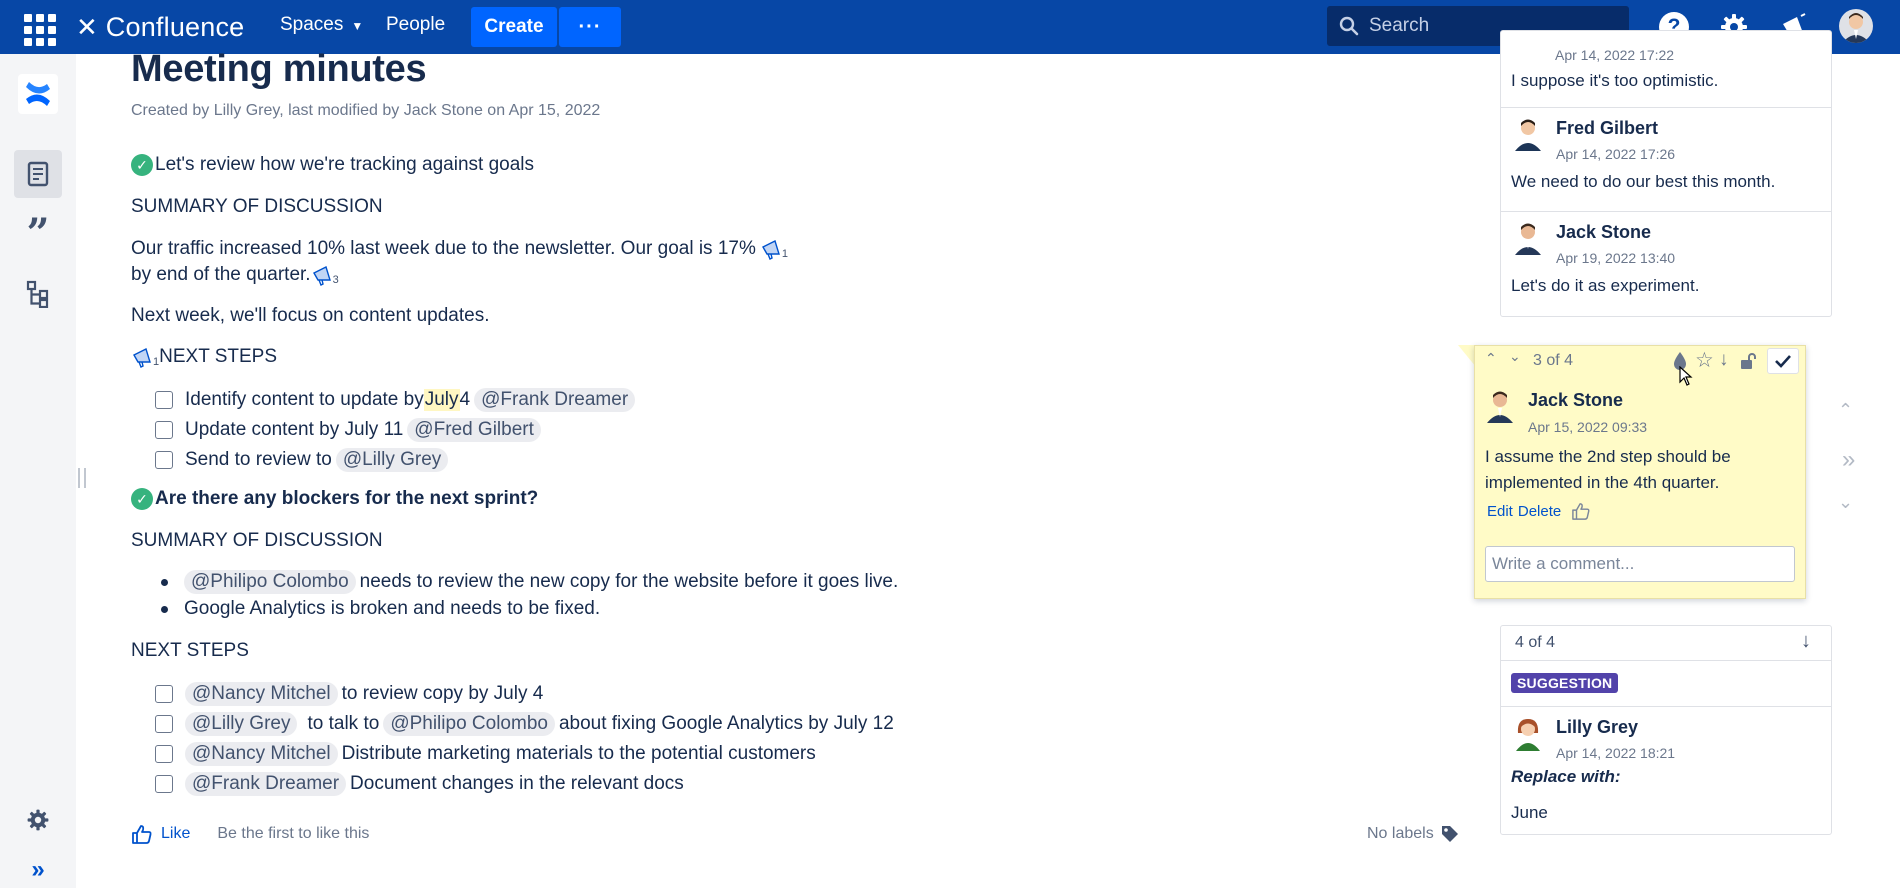 The height and width of the screenshot is (888, 1900). I want to click on inline-comment-marker: 3, so click(325, 275).